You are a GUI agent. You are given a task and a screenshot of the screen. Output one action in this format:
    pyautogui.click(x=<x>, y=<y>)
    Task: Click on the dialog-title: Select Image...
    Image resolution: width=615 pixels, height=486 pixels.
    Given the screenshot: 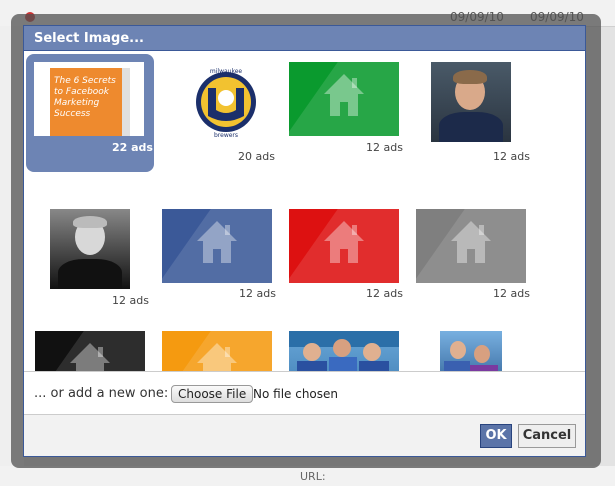 What is the action you would take?
    pyautogui.click(x=89, y=38)
    